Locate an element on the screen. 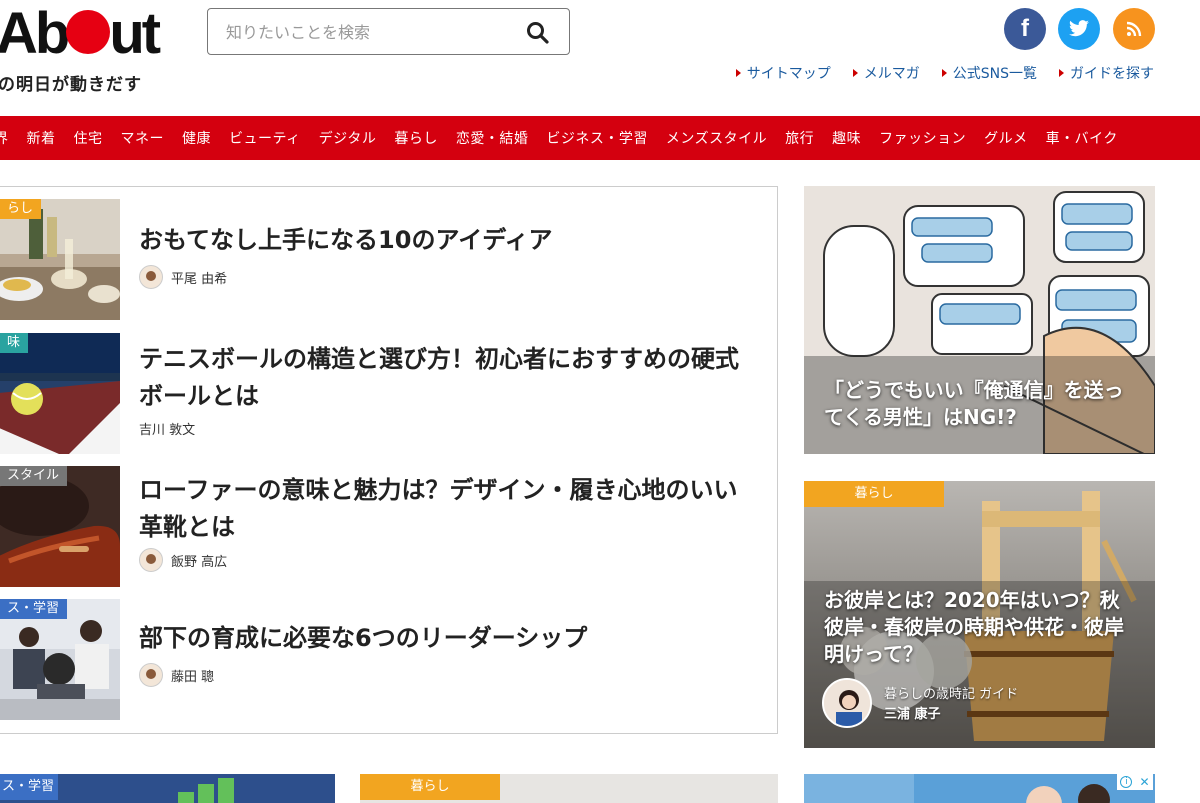 The height and width of the screenshot is (803, 1200). twitter-icon is located at coordinates (1079, 28).